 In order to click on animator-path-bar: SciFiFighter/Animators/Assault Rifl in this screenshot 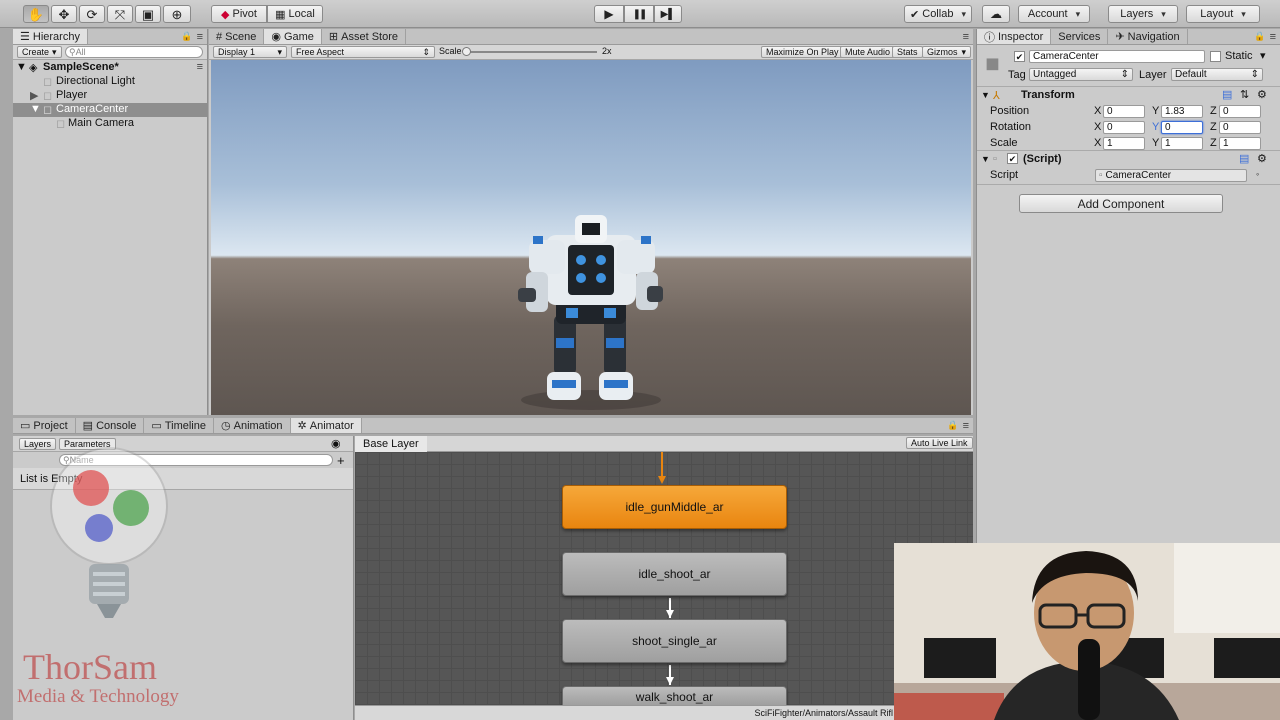, I will do `click(625, 712)`.